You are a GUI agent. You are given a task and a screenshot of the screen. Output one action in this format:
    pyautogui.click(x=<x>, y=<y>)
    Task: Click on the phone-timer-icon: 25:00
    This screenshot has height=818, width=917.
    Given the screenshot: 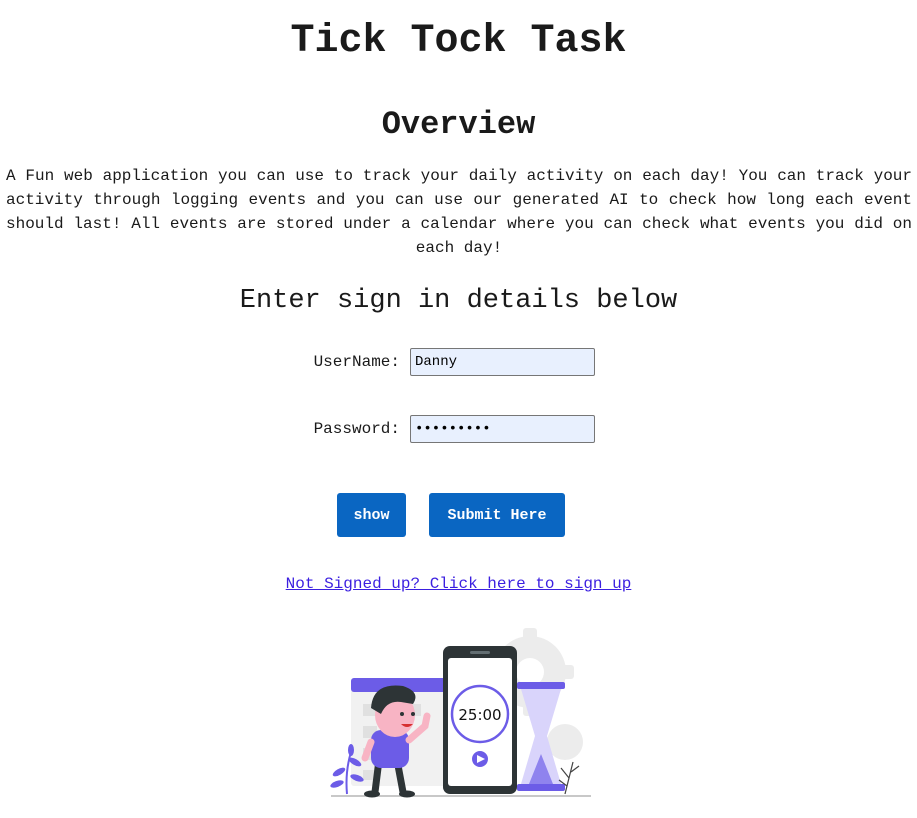 What is the action you would take?
    pyautogui.click(x=480, y=720)
    